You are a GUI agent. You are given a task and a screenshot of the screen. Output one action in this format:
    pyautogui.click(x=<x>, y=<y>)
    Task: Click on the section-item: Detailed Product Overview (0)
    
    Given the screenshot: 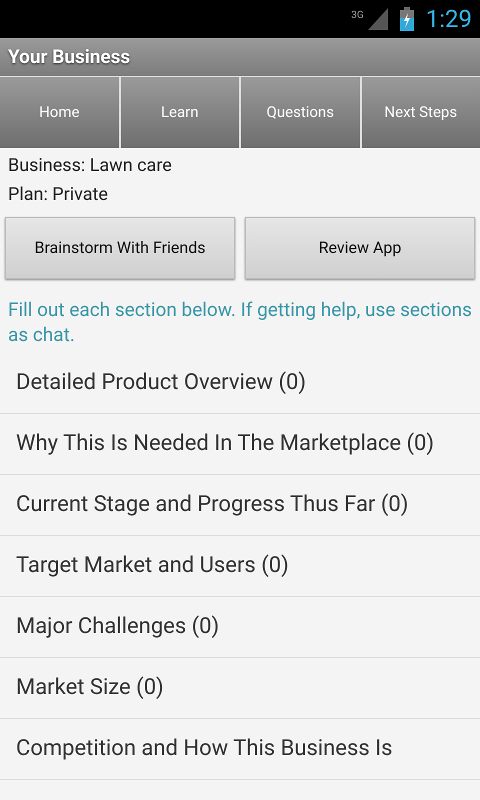 What is the action you would take?
    pyautogui.click(x=240, y=383)
    